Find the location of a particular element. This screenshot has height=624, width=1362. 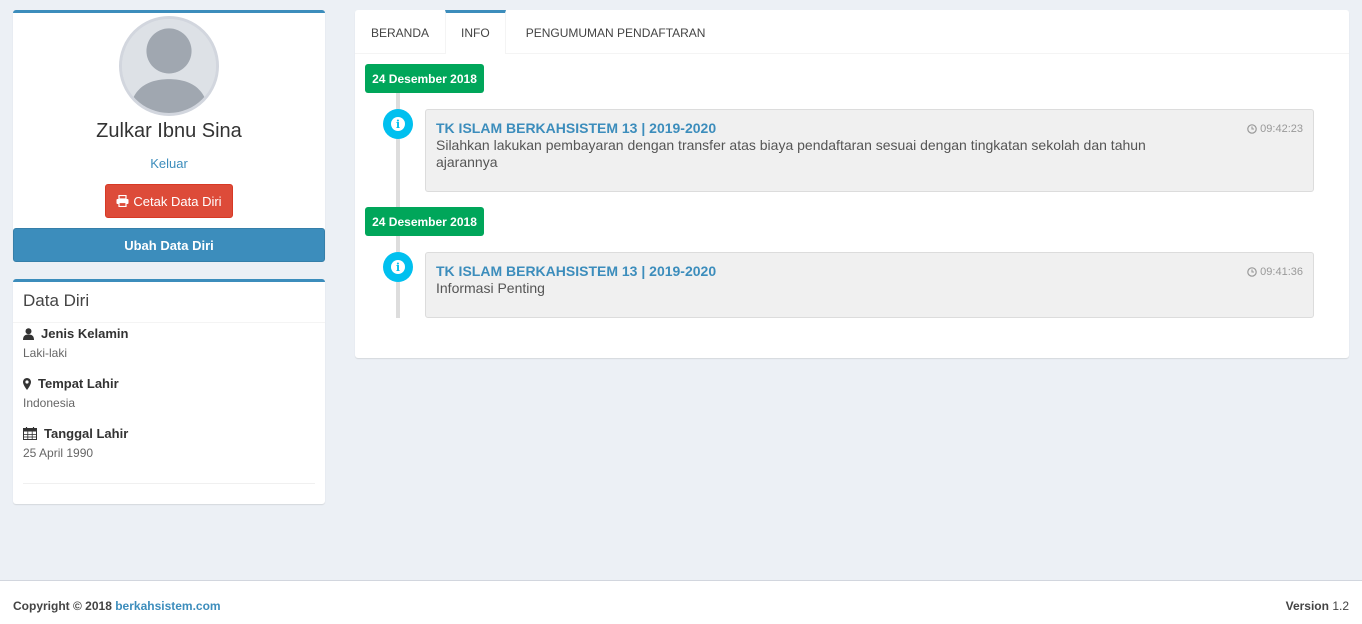

print-button-label: Cetak Data Diri is located at coordinates (177, 201).